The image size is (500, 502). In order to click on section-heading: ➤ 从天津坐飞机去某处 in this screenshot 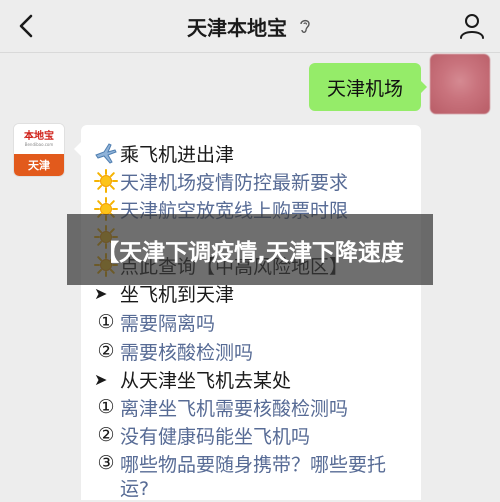, I will do `click(259, 379)`.